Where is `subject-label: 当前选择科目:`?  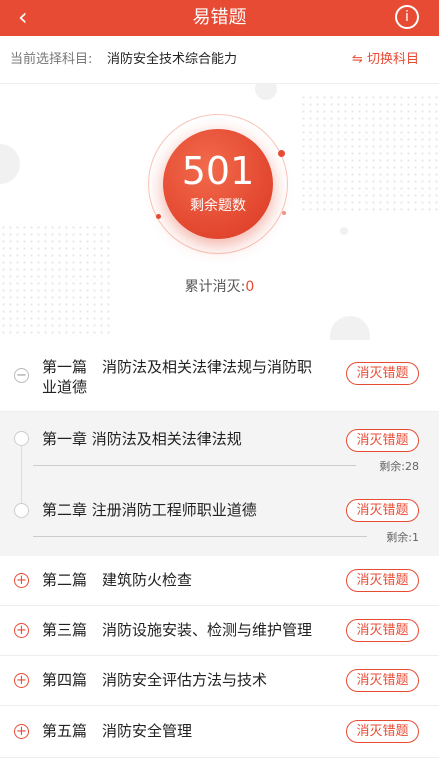
subject-label: 当前选择科目: is located at coordinates (51, 59).